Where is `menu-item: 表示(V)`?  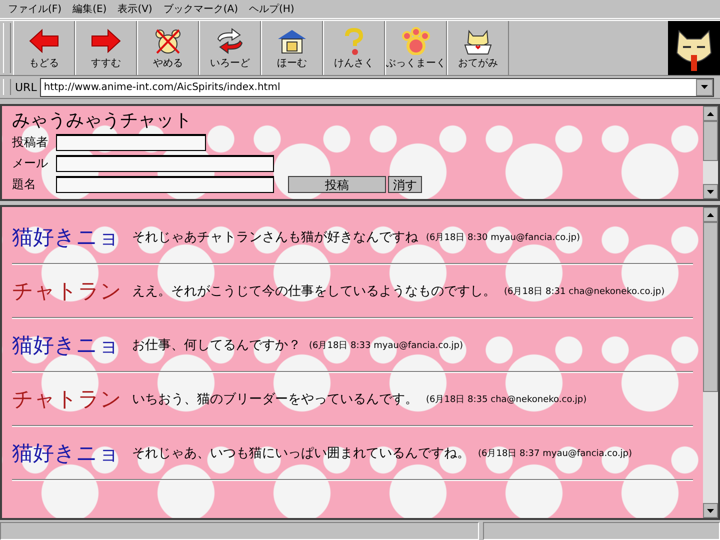 menu-item: 表示(V) is located at coordinates (139, 9).